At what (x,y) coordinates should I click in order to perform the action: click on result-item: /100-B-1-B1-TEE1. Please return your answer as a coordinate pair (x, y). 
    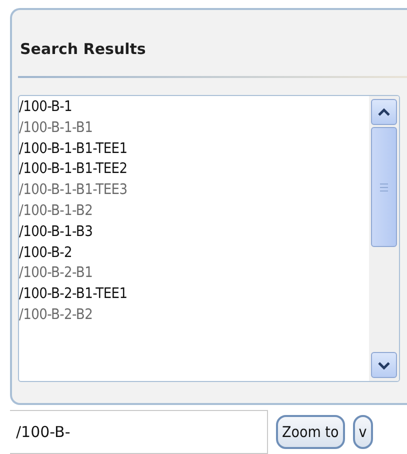
    Looking at the image, I should click on (194, 149).